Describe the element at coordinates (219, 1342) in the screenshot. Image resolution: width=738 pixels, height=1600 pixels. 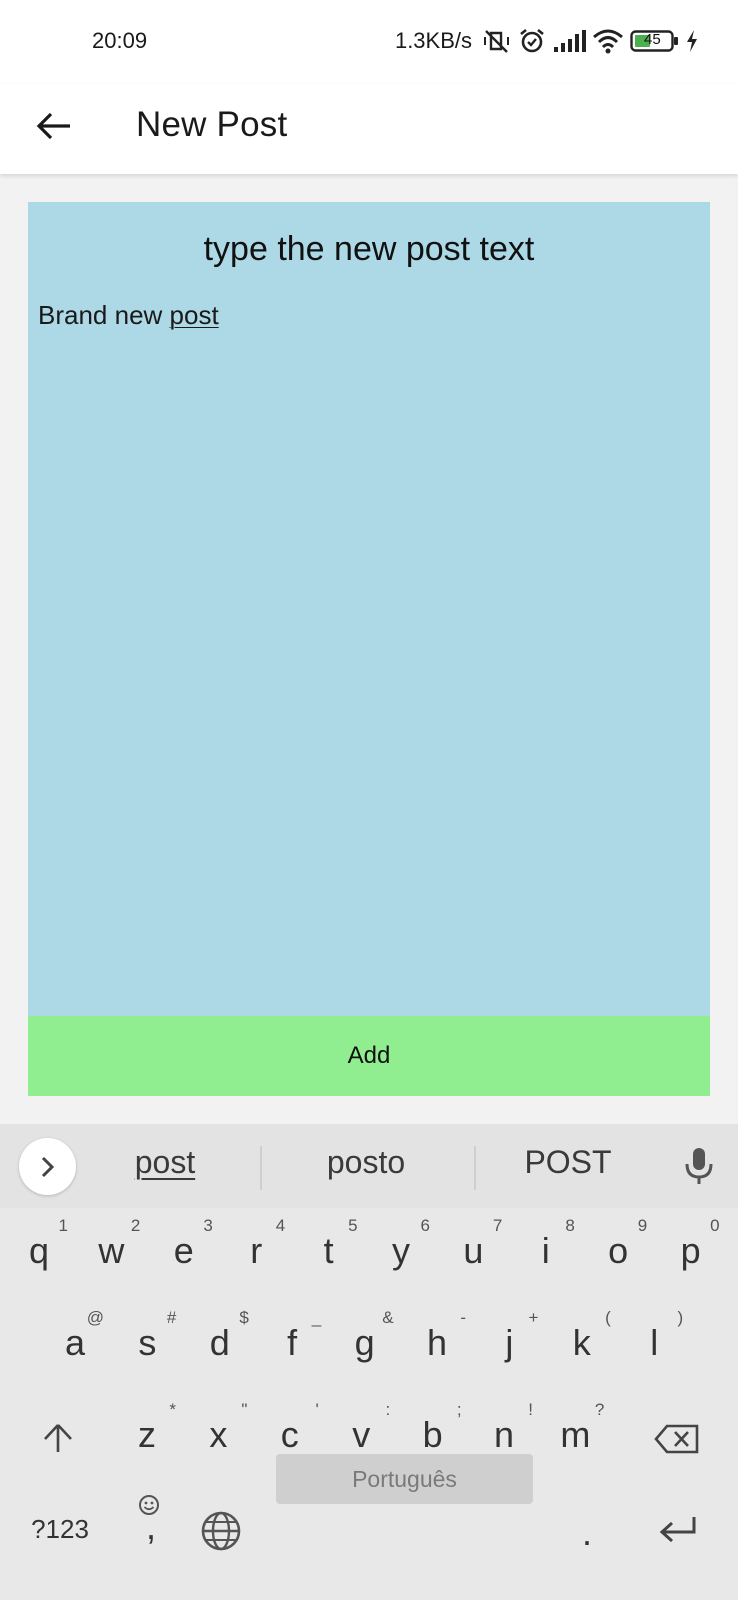
I see `key-label: d` at that location.